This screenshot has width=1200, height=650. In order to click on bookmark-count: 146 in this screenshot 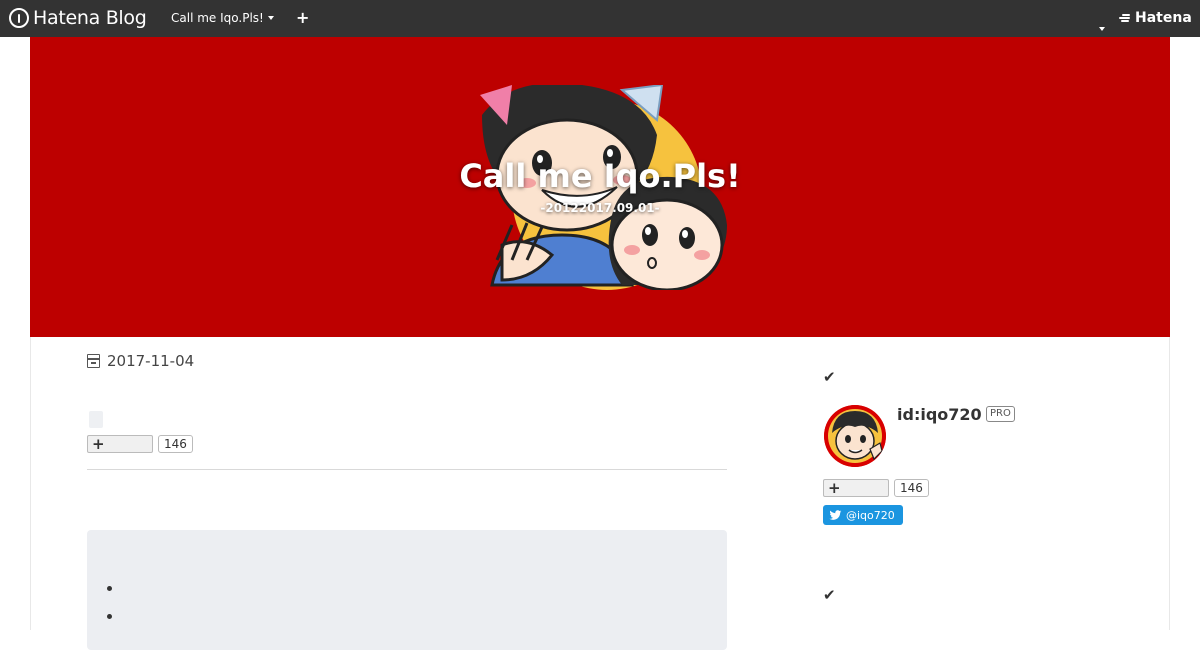, I will do `click(175, 444)`.